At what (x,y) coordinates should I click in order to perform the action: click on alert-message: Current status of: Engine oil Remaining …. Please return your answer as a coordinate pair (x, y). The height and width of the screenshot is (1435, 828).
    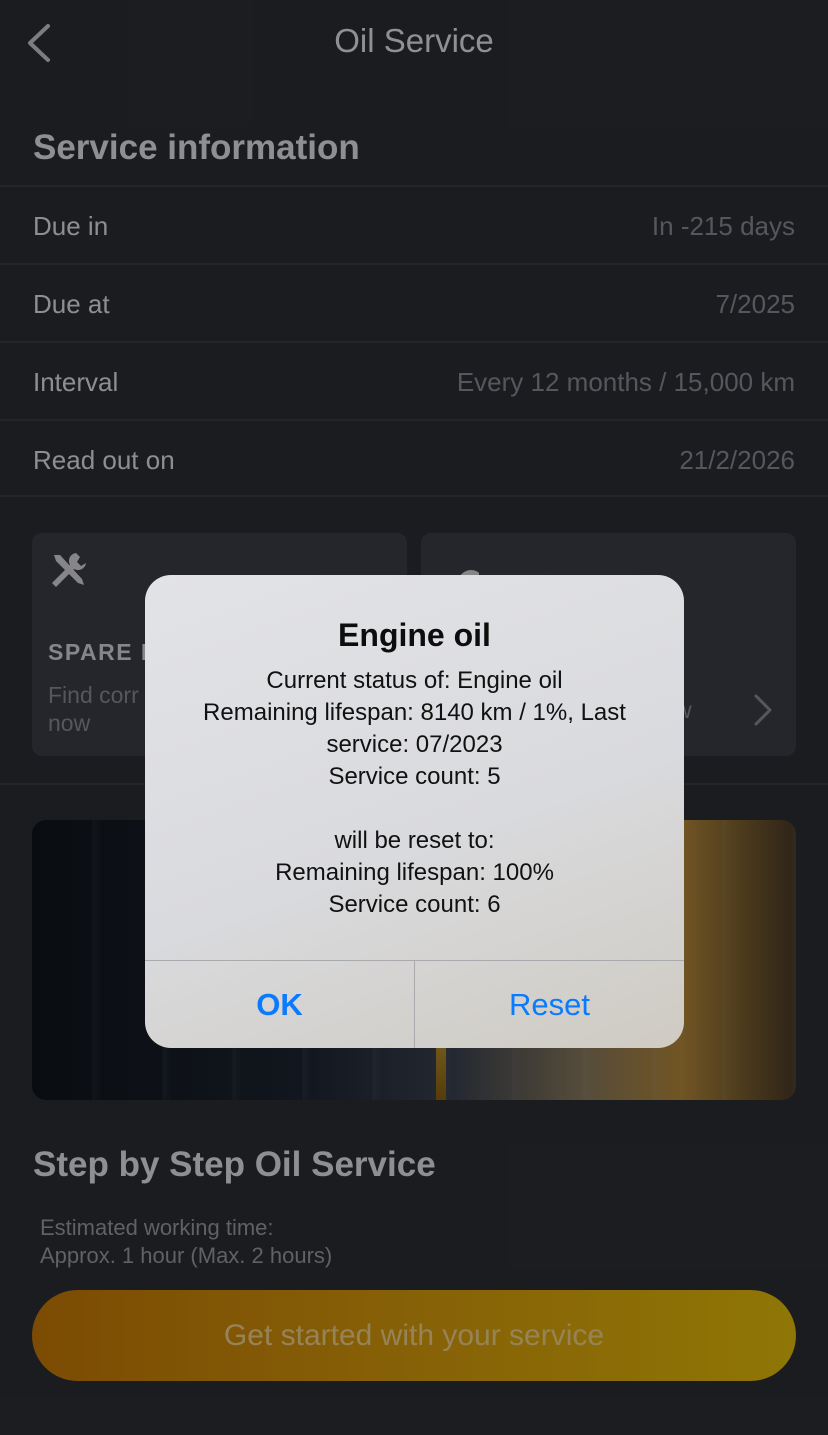
    Looking at the image, I should click on (414, 793).